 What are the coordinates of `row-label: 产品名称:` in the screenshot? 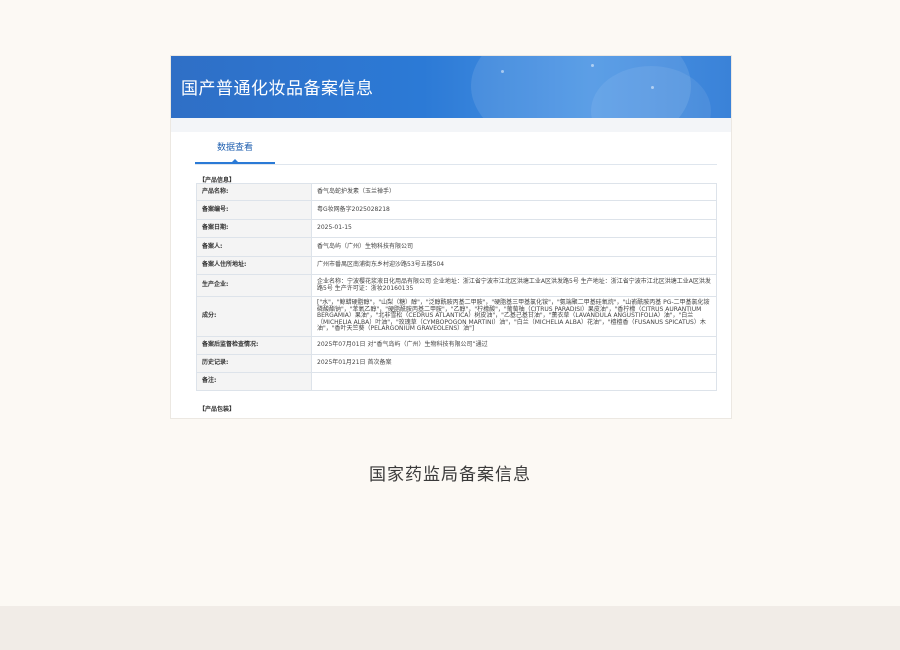 It's located at (254, 192).